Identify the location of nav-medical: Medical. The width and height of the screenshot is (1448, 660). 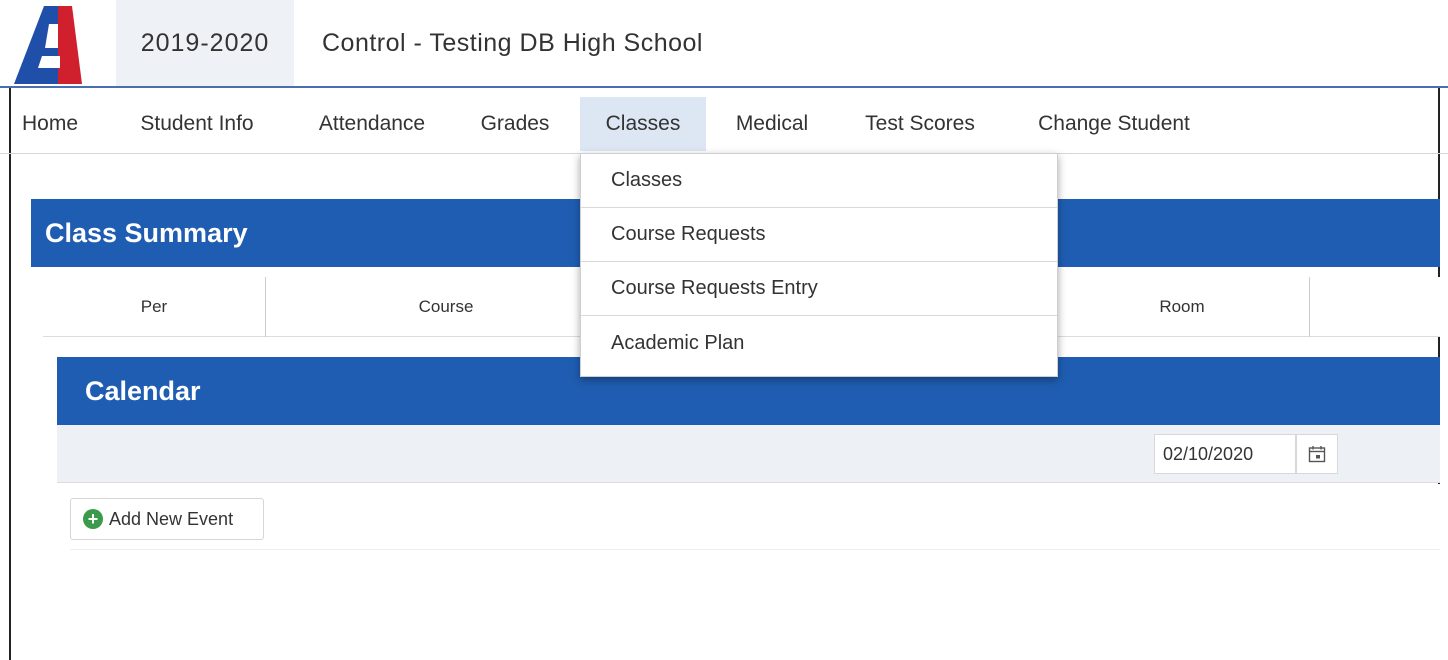
(772, 124).